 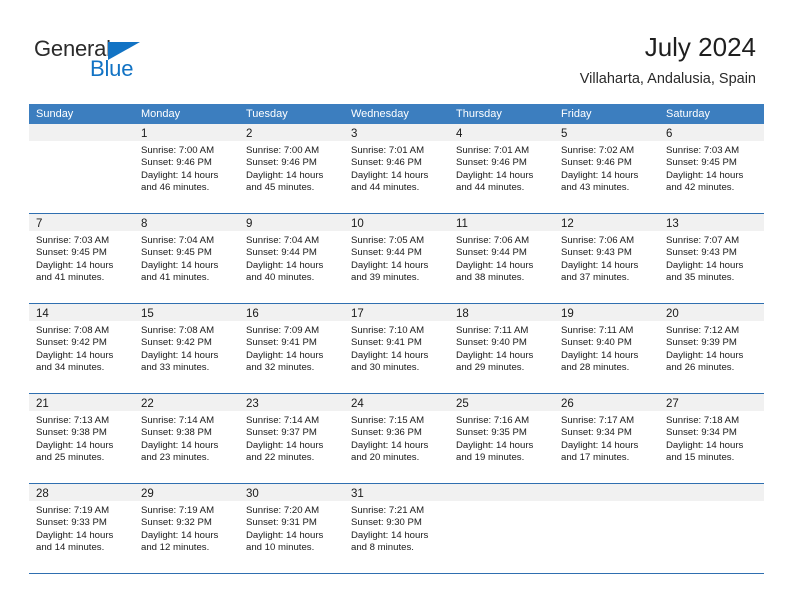 I want to click on day-number-band: 5, so click(x=606, y=132).